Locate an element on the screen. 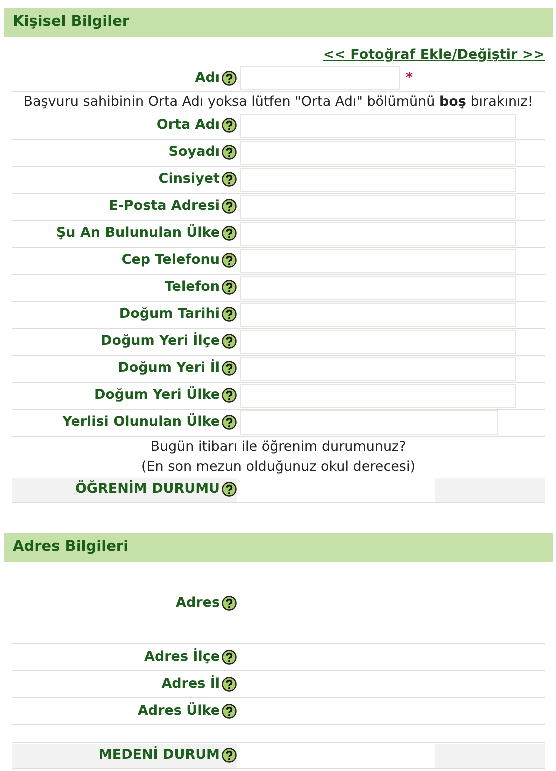 This screenshot has height=771, width=556. field-label: ÖĞRENİM DURUMU is located at coordinates (147, 490).